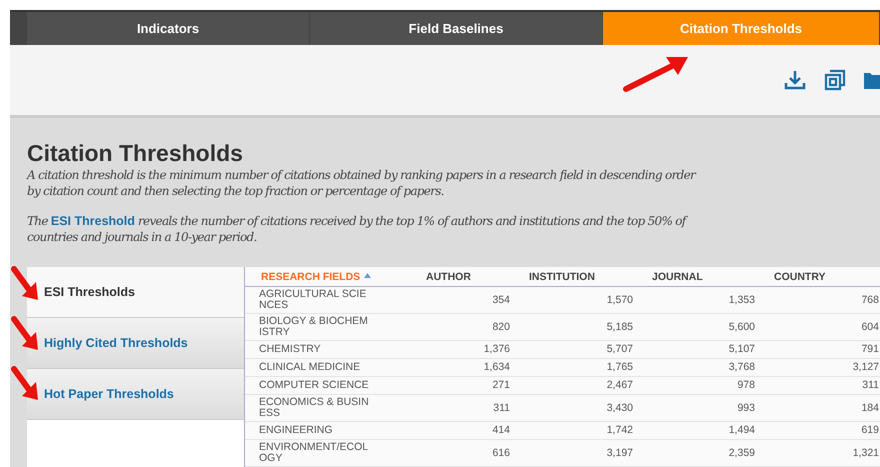  Describe the element at coordinates (497, 367) in the screenshot. I see `count-cell: 1,634` at that location.